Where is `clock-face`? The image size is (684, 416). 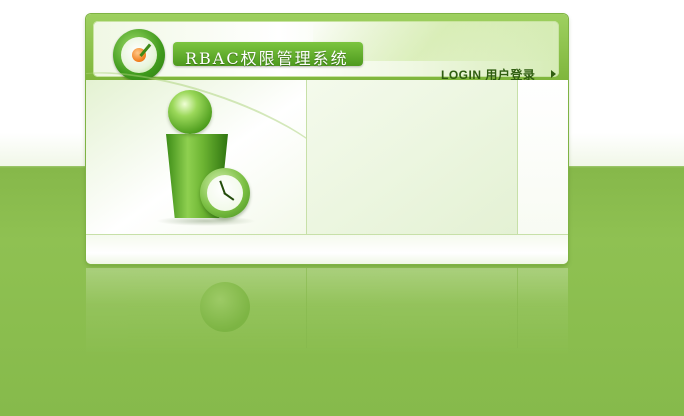
clock-face is located at coordinates (225, 193).